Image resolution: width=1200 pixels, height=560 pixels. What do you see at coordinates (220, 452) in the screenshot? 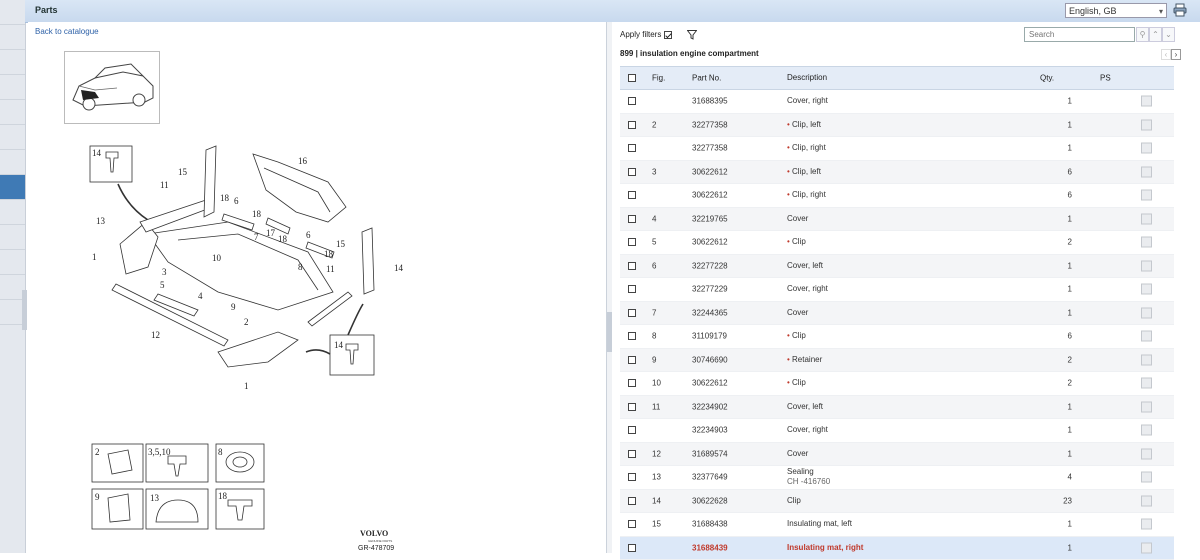
I see `detail-label: 8` at bounding box center [220, 452].